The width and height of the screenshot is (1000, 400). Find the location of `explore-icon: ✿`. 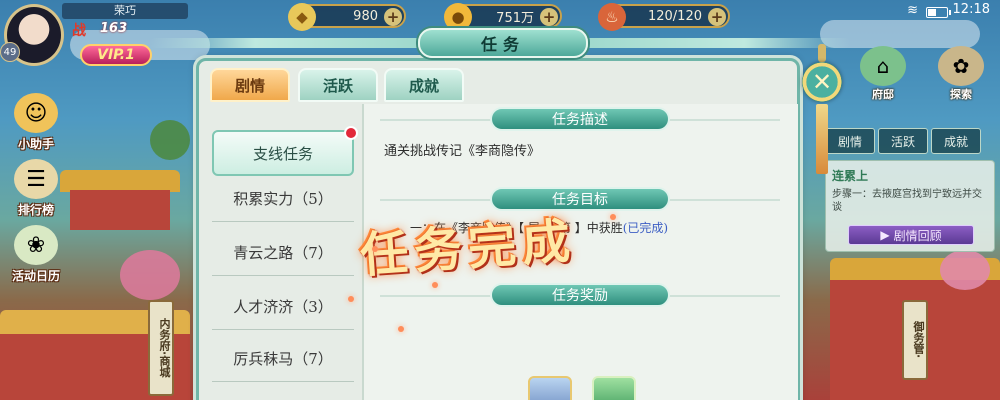

explore-icon: ✿ is located at coordinates (961, 66).